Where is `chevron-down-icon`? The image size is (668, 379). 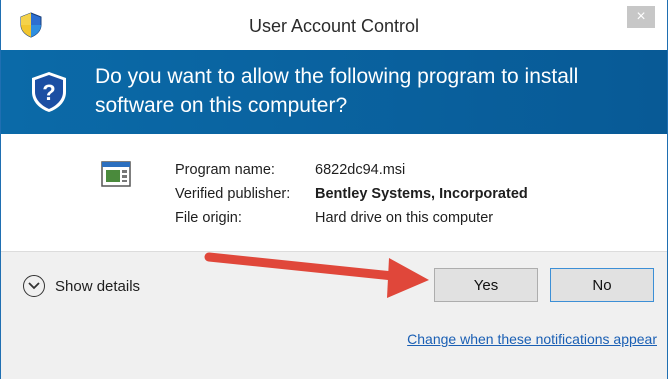
chevron-down-icon is located at coordinates (34, 286).